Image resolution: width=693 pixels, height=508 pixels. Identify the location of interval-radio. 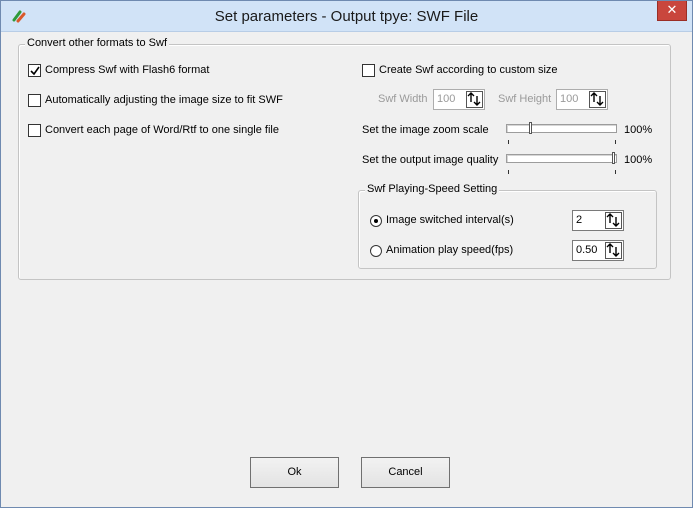
(376, 221).